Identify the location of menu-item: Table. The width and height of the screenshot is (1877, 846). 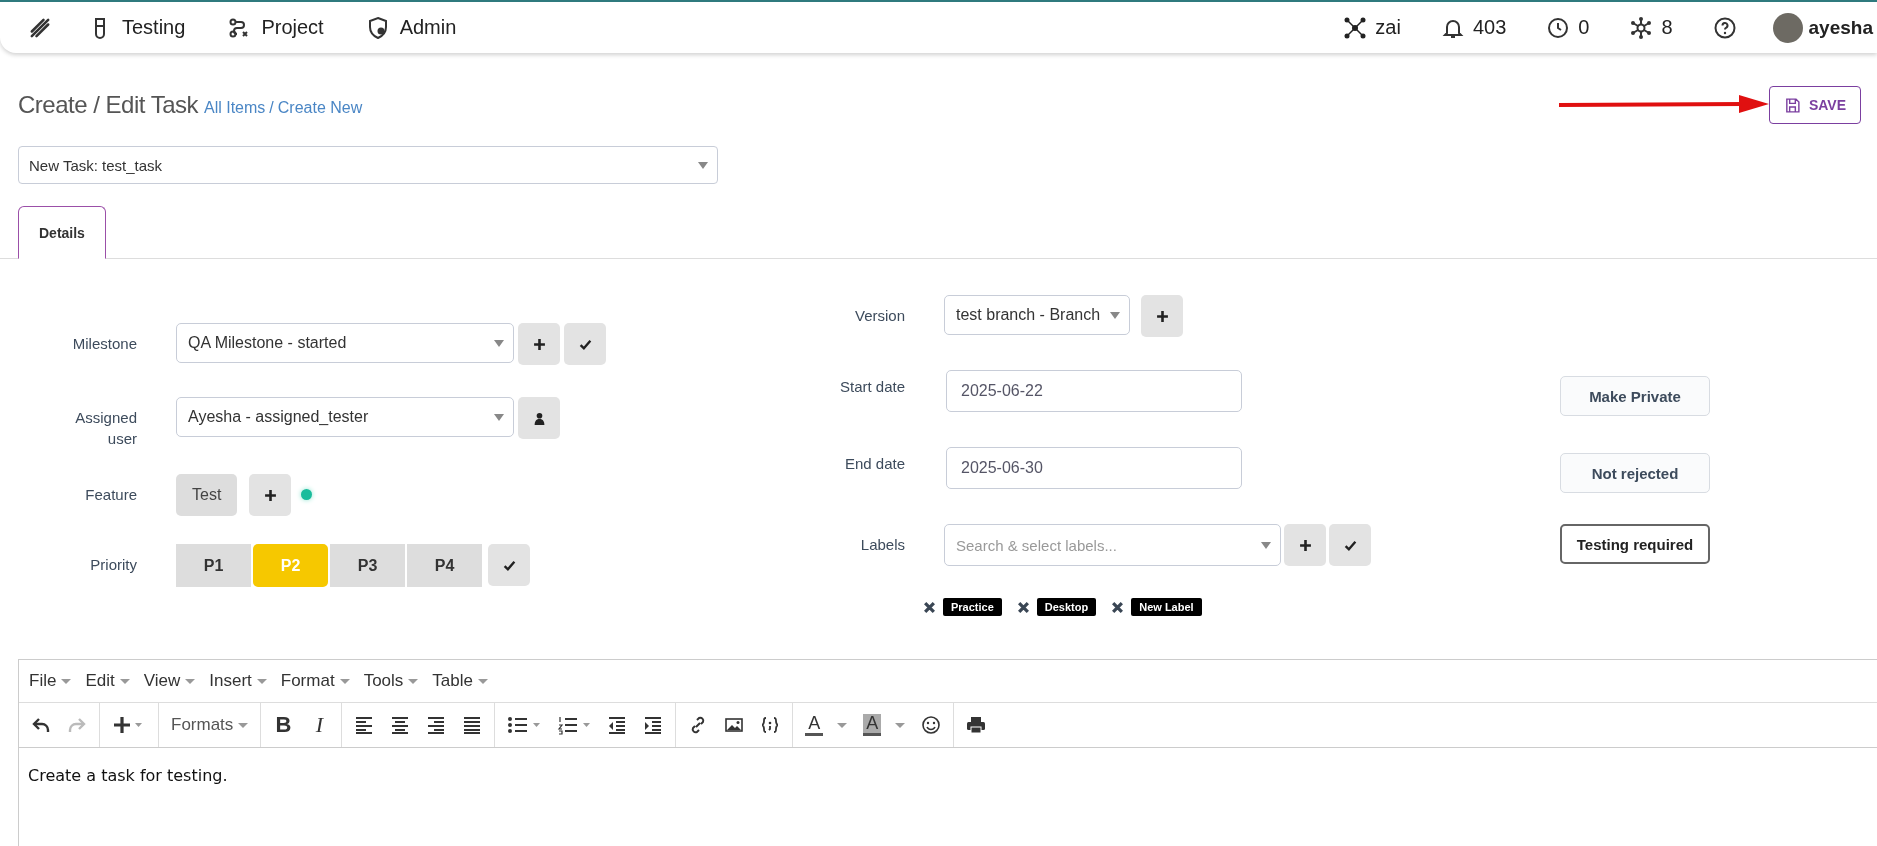
(460, 681).